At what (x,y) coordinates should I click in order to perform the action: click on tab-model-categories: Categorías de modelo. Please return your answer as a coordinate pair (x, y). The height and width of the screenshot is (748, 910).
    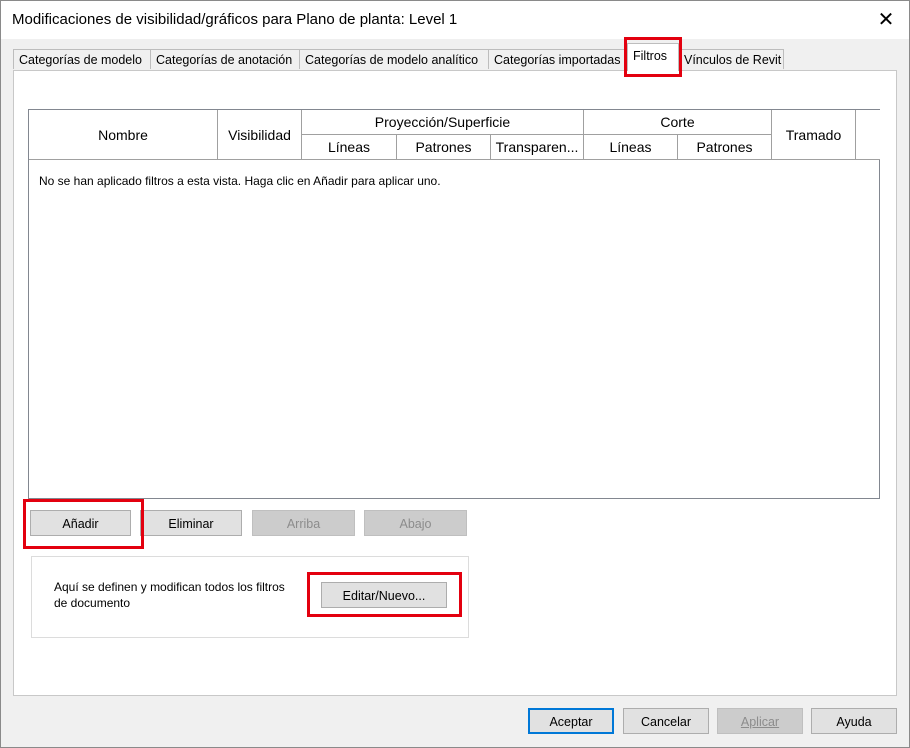
    Looking at the image, I should click on (82, 59).